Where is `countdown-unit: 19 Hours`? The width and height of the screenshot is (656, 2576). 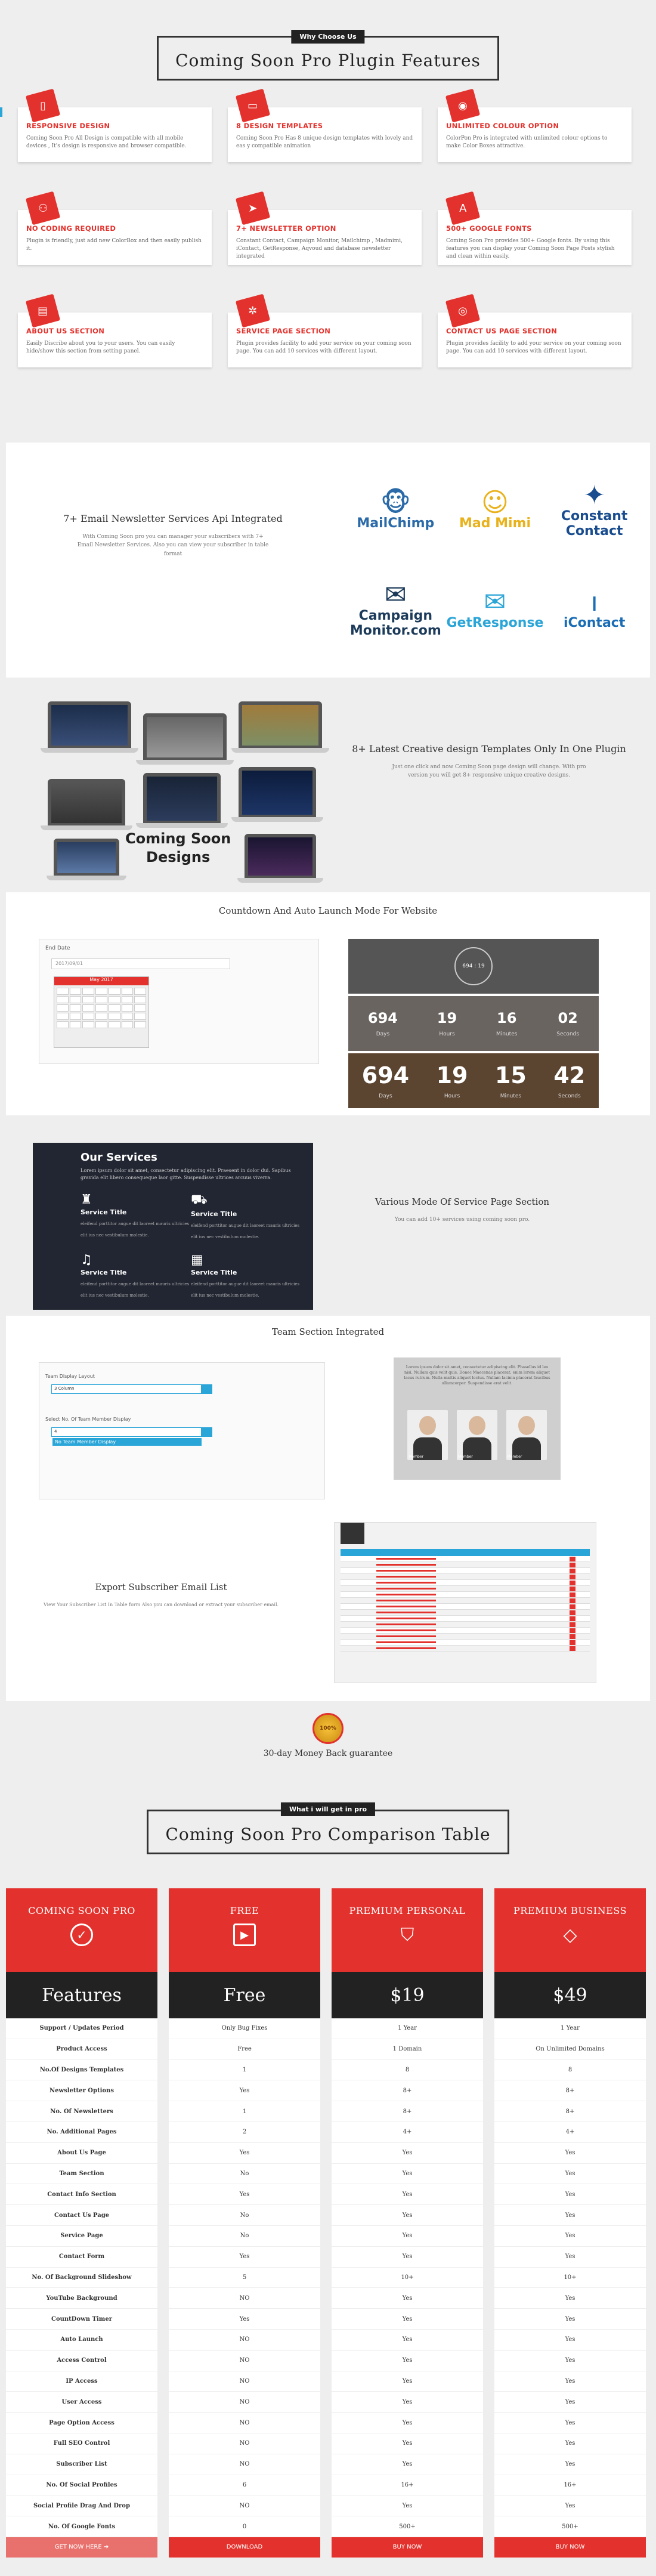 countdown-unit: 19 Hours is located at coordinates (447, 1024).